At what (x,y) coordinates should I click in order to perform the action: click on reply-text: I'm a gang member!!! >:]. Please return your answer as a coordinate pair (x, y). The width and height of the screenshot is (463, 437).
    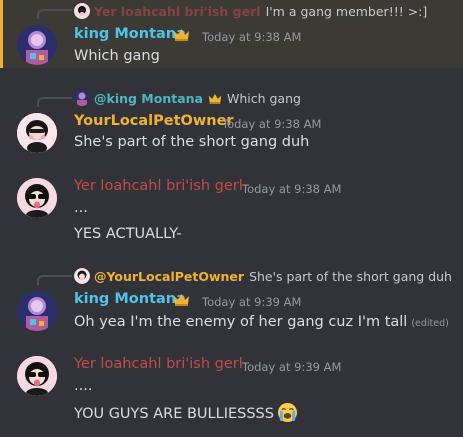
    Looking at the image, I should click on (346, 11).